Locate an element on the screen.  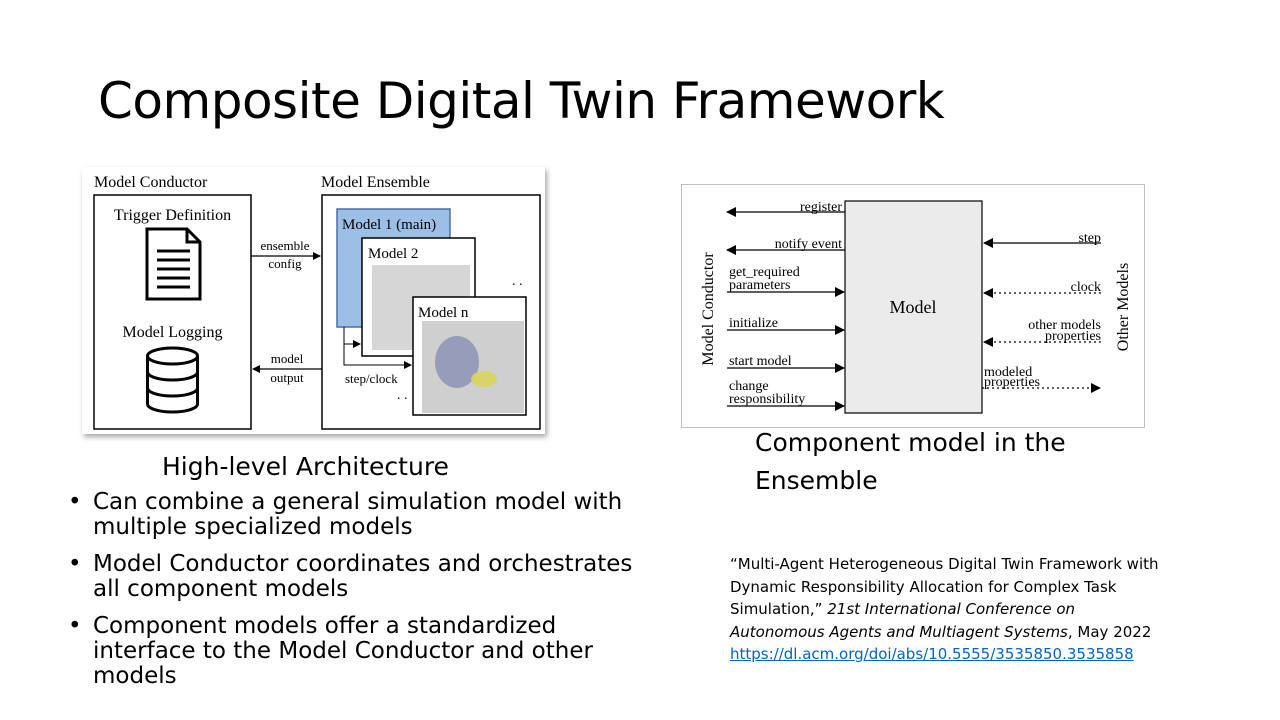
model-output-label-1: model is located at coordinates (287, 358).